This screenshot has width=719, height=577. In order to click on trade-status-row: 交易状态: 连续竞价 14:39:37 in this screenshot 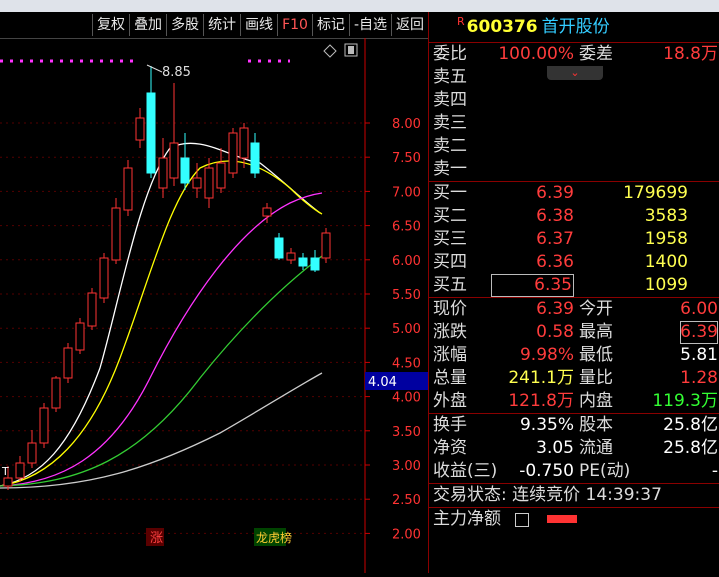, I will do `click(574, 495)`.